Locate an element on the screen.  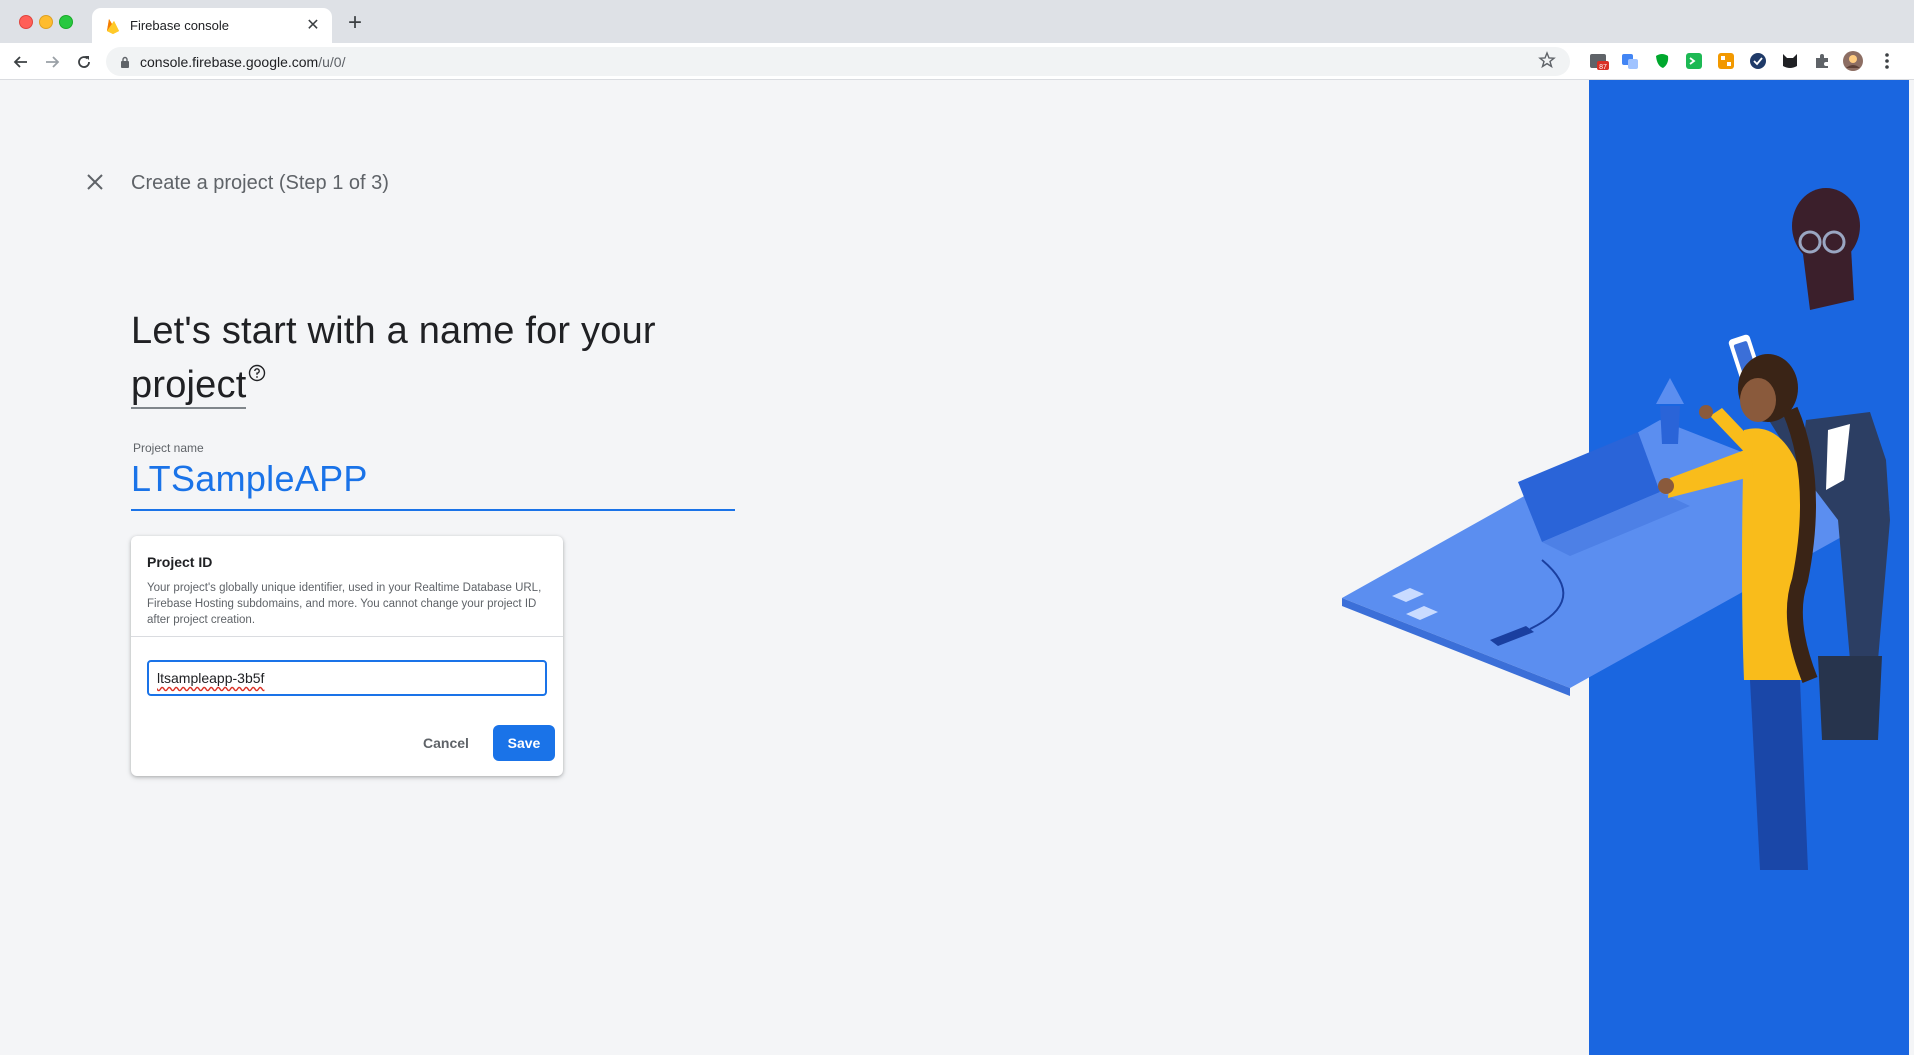
window-close-button is located at coordinates (26, 22).